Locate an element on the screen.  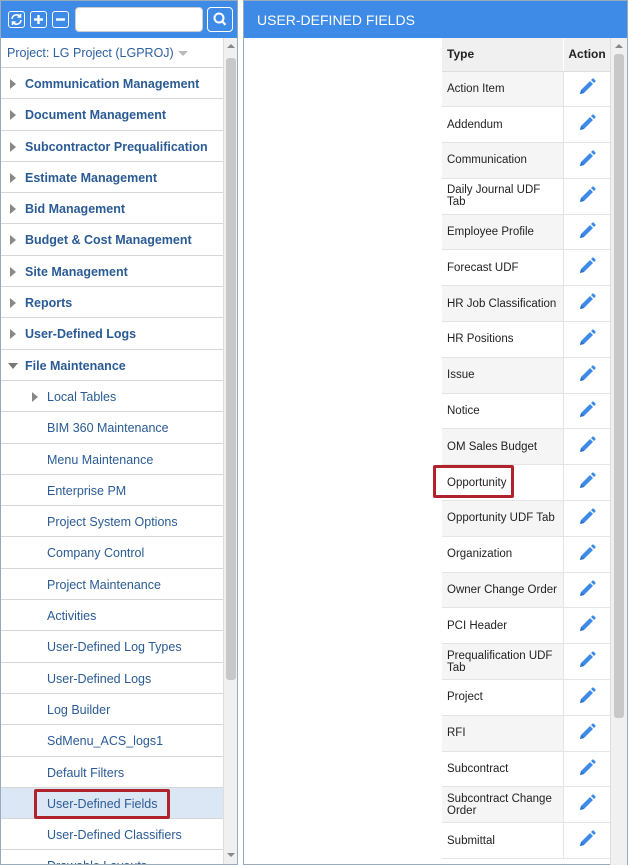
sidebar-item-budget-cost-management: Budget & Cost Management is located at coordinates (112, 240).